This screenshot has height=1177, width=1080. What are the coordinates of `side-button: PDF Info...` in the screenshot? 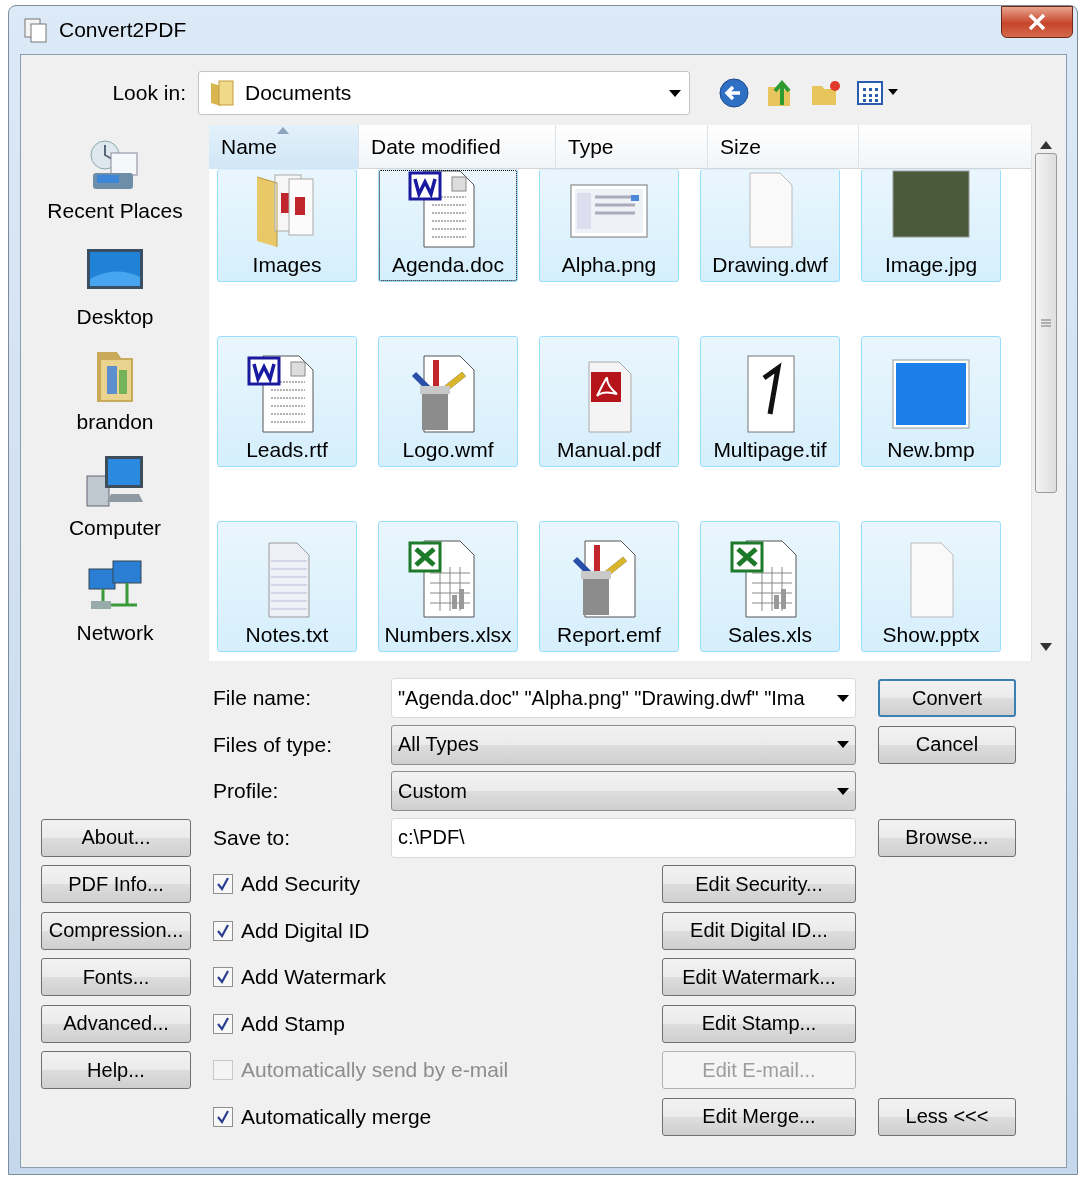 It's located at (116, 884).